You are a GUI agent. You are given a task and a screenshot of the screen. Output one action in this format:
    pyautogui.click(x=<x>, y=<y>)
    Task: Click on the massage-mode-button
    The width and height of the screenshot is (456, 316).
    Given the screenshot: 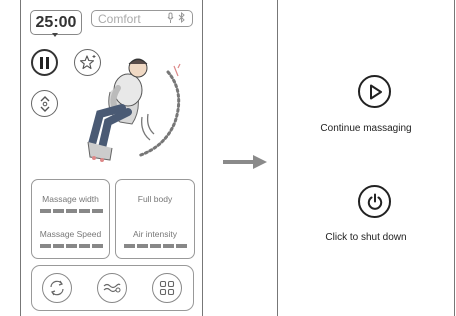 What is the action you would take?
    pyautogui.click(x=112, y=288)
    